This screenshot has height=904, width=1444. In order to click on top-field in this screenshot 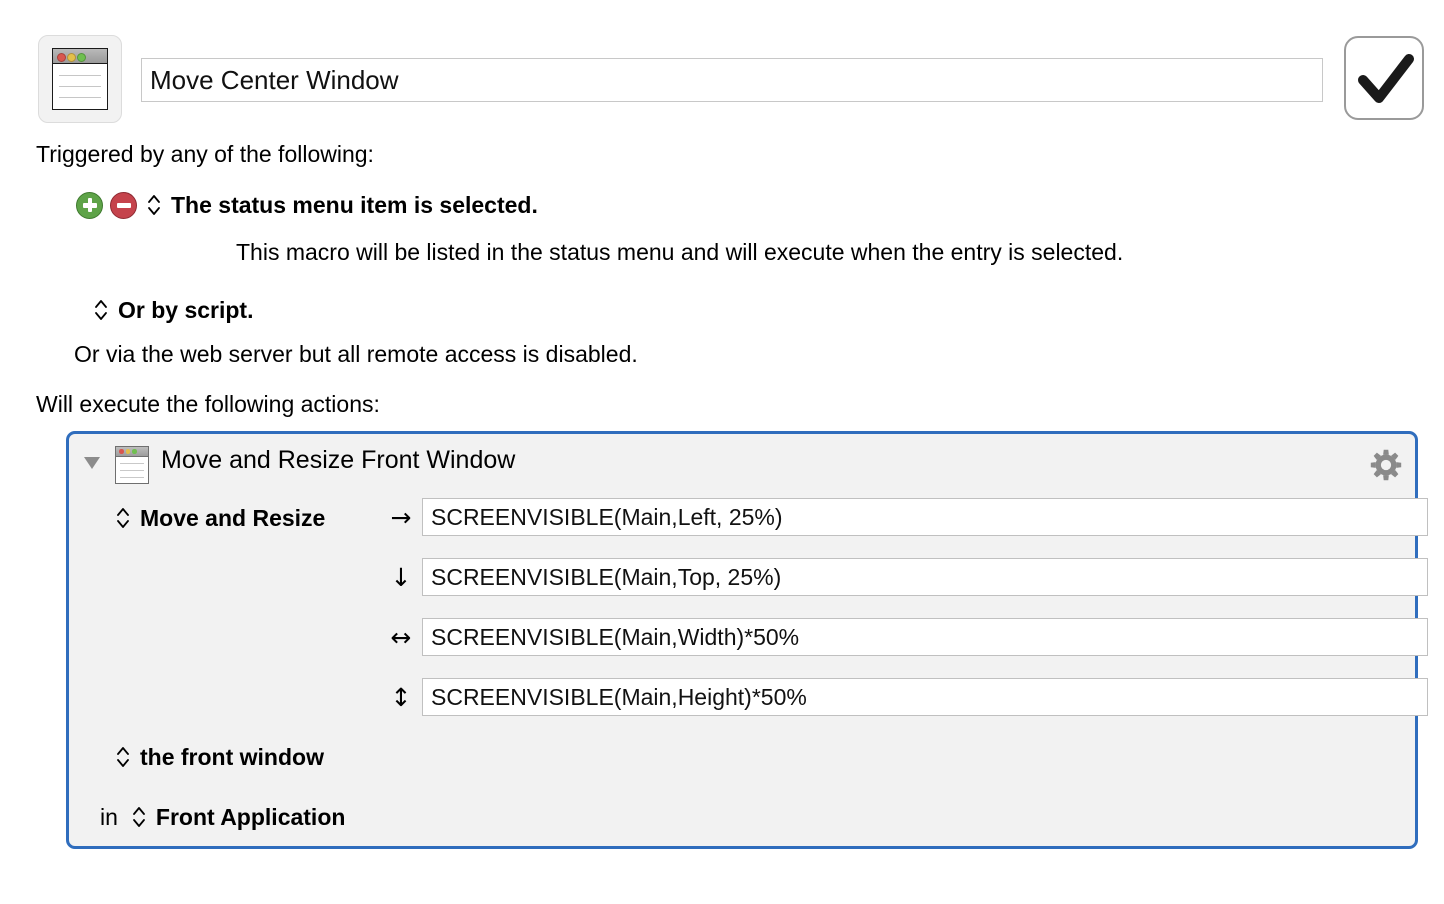, I will do `click(925, 577)`.